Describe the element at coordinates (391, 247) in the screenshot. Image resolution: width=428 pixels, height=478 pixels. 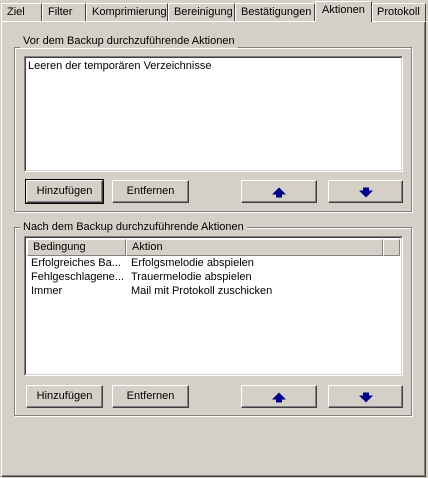
I see `column-header-spacer` at that location.